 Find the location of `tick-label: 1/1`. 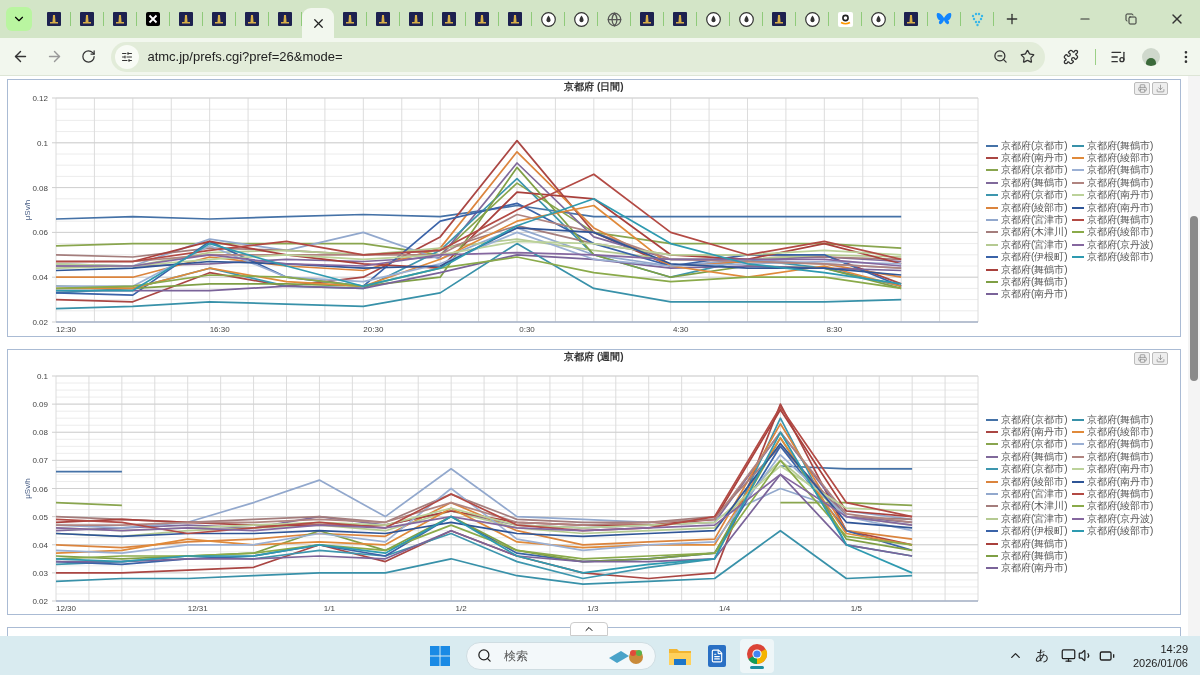

tick-label: 1/1 is located at coordinates (329, 608).